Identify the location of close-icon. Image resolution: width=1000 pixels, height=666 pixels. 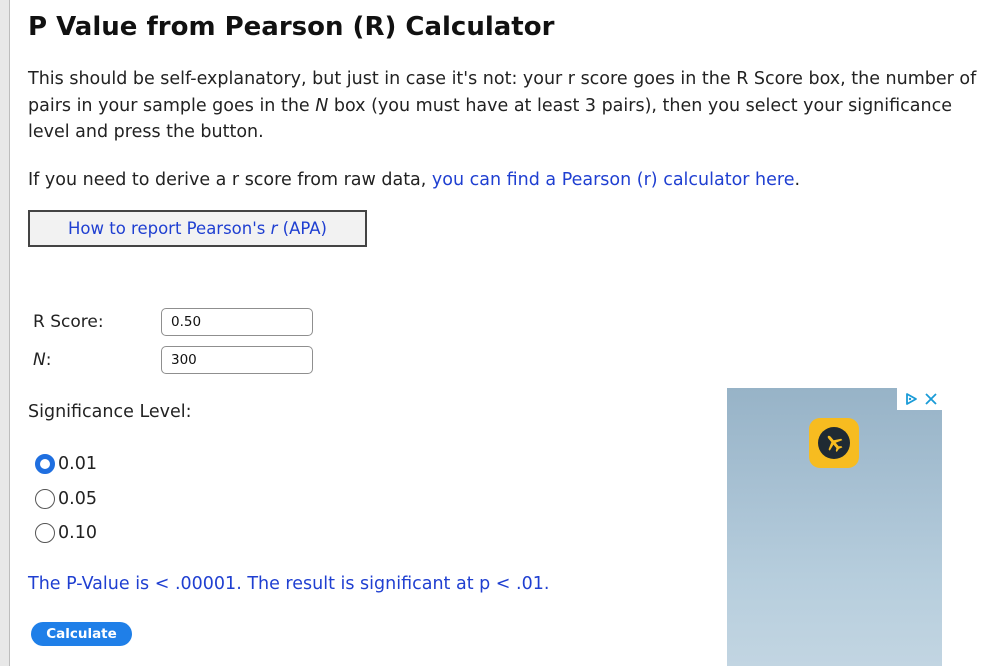
(931, 399).